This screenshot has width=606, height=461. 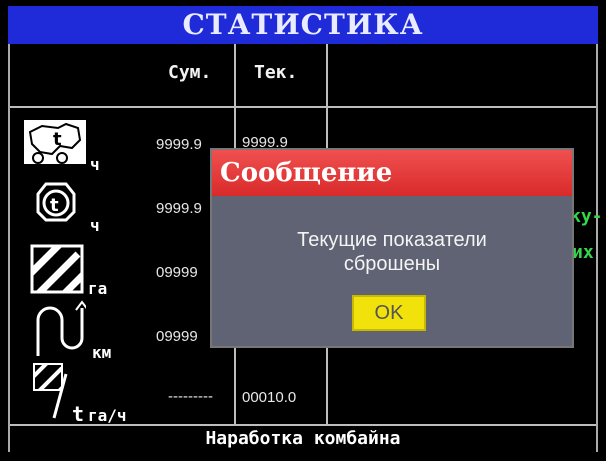 What do you see at coordinates (102, 352) in the screenshot?
I see `unit-label: км` at bounding box center [102, 352].